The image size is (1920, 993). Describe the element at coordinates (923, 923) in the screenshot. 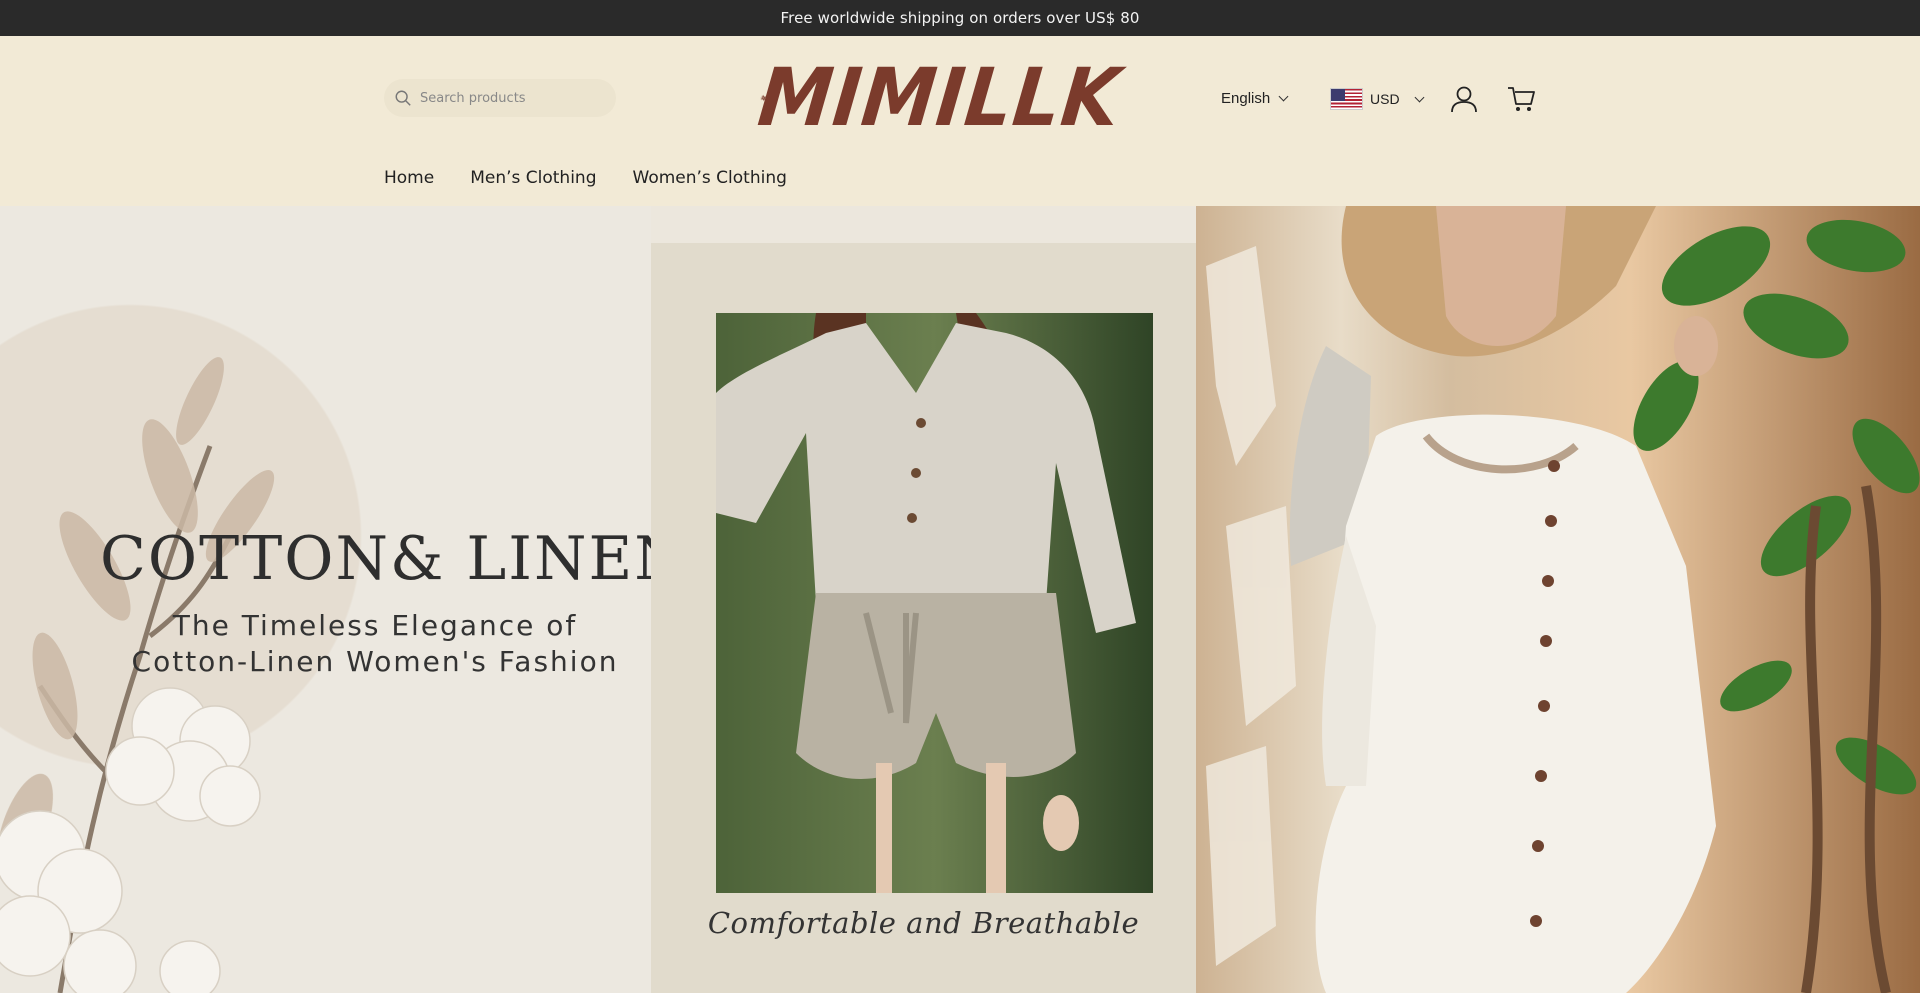

I see `hero-caption: Comfortable and Breathable` at that location.